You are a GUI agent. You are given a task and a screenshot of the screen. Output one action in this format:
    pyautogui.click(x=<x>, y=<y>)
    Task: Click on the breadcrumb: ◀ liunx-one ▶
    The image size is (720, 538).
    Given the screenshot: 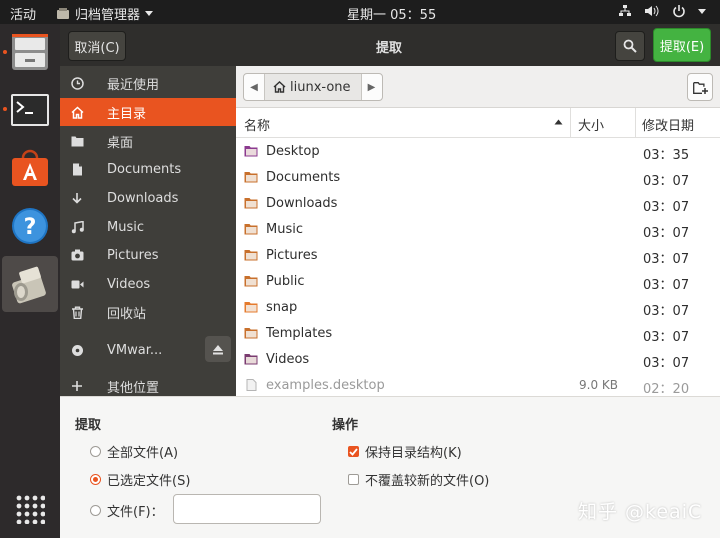 What is the action you would take?
    pyautogui.click(x=313, y=87)
    